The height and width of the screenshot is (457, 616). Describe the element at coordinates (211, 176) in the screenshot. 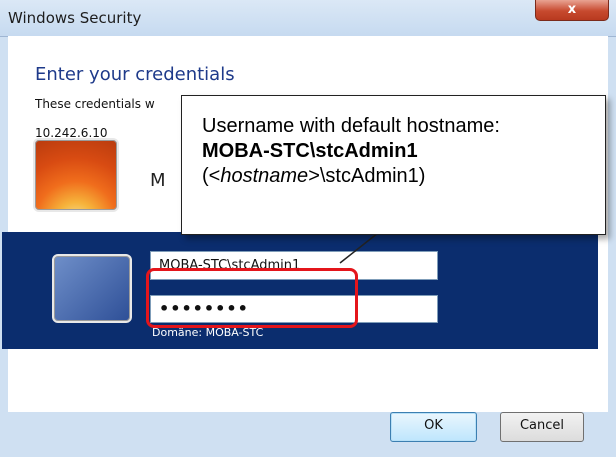

I see `callout-open: (<` at that location.